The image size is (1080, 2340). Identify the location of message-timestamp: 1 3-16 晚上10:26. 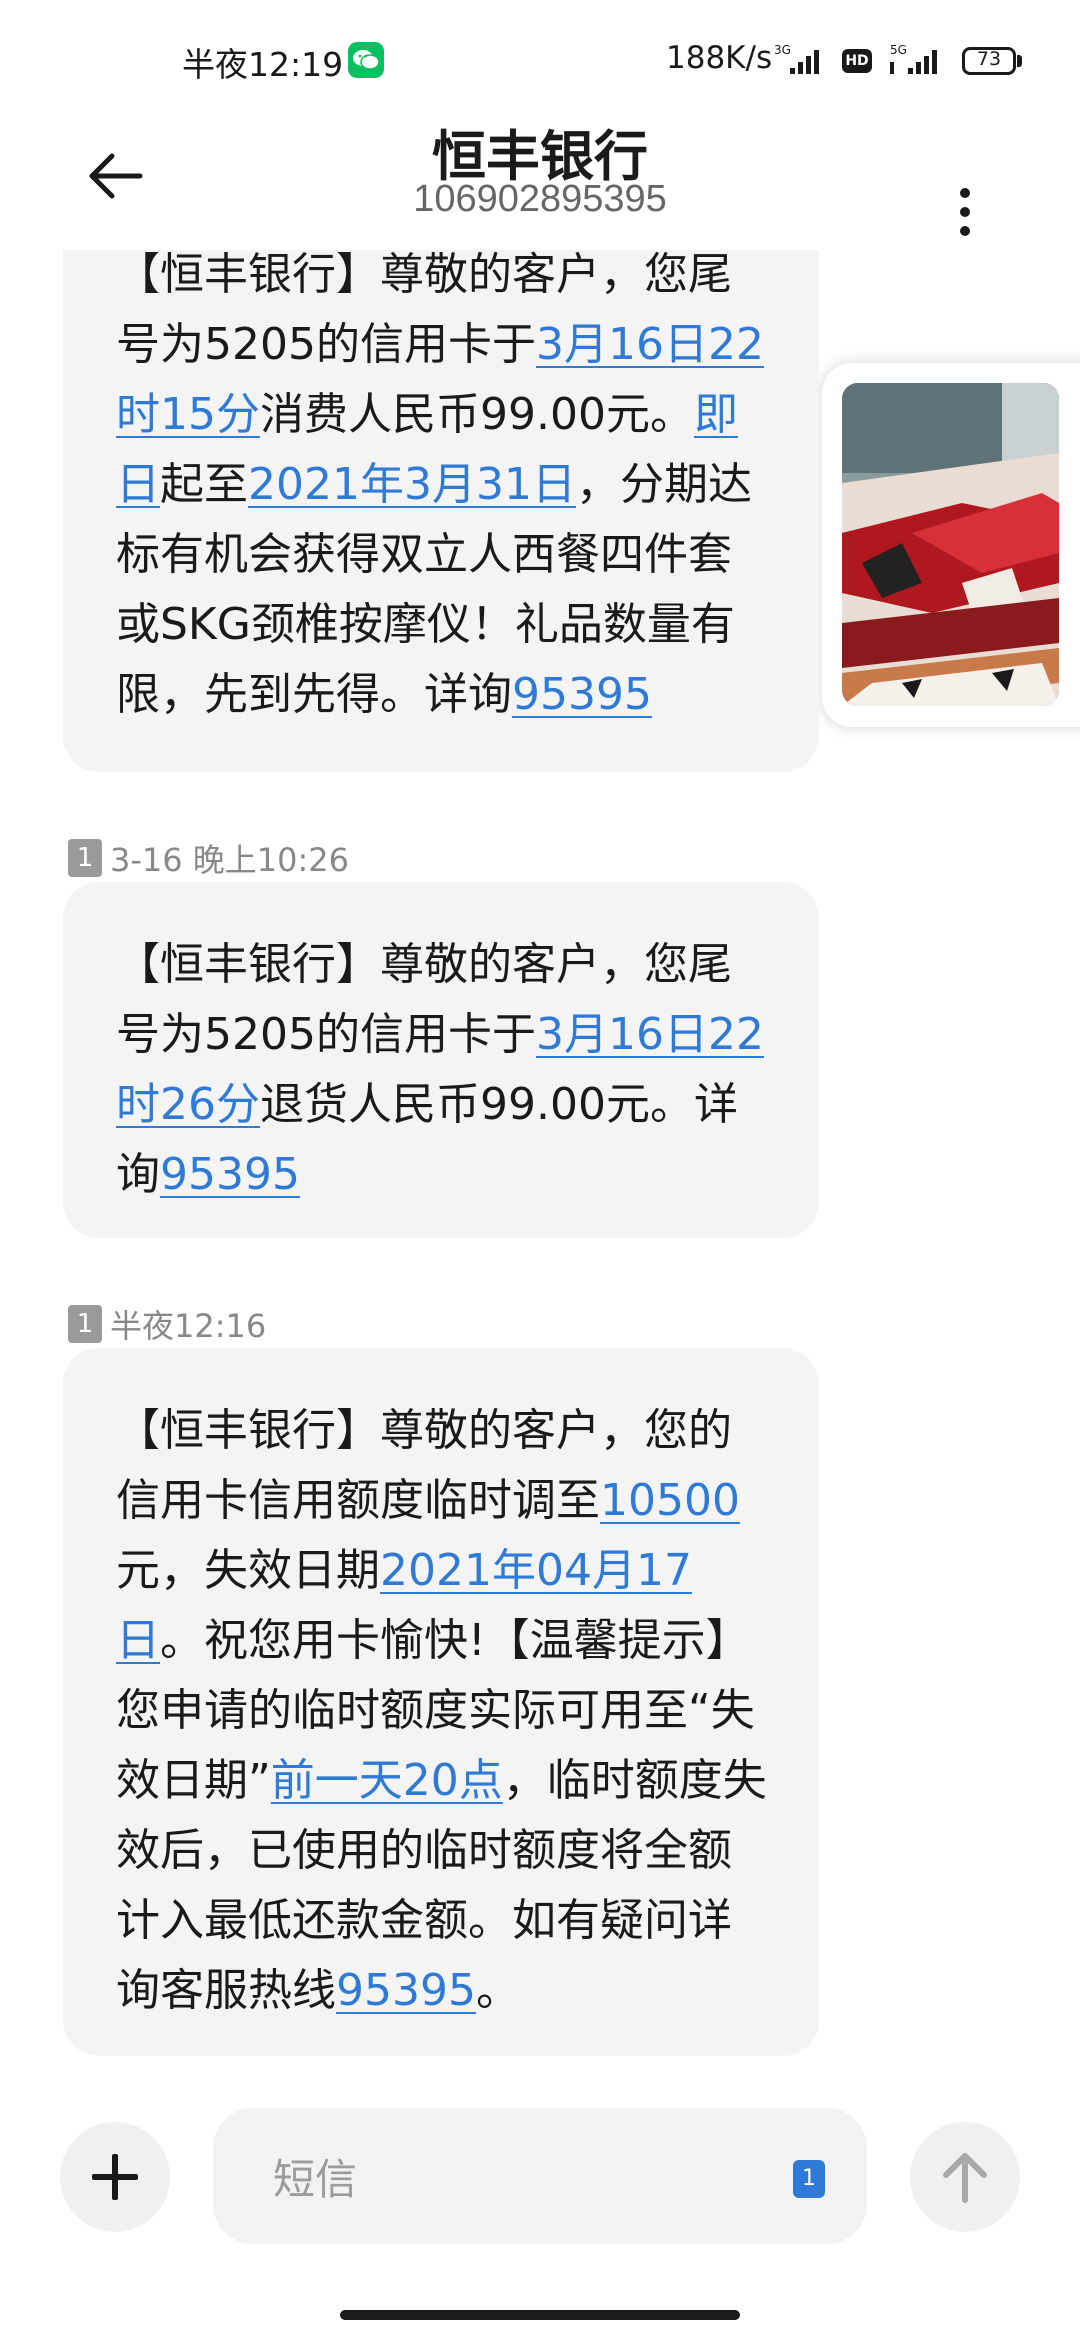
(208, 857).